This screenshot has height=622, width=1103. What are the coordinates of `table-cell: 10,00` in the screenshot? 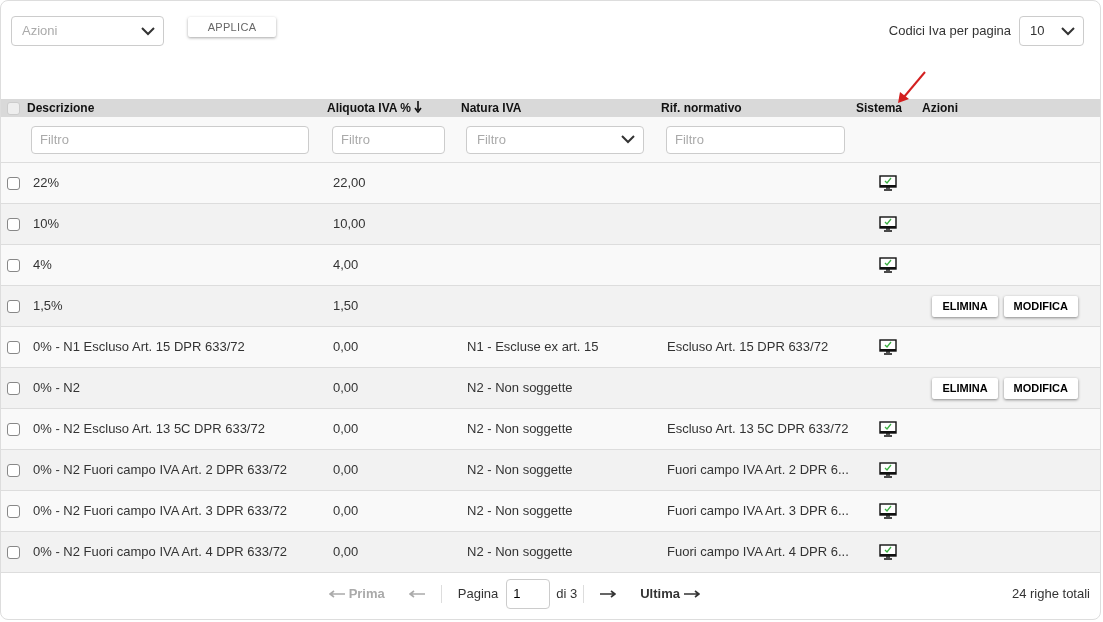 It's located at (349, 224).